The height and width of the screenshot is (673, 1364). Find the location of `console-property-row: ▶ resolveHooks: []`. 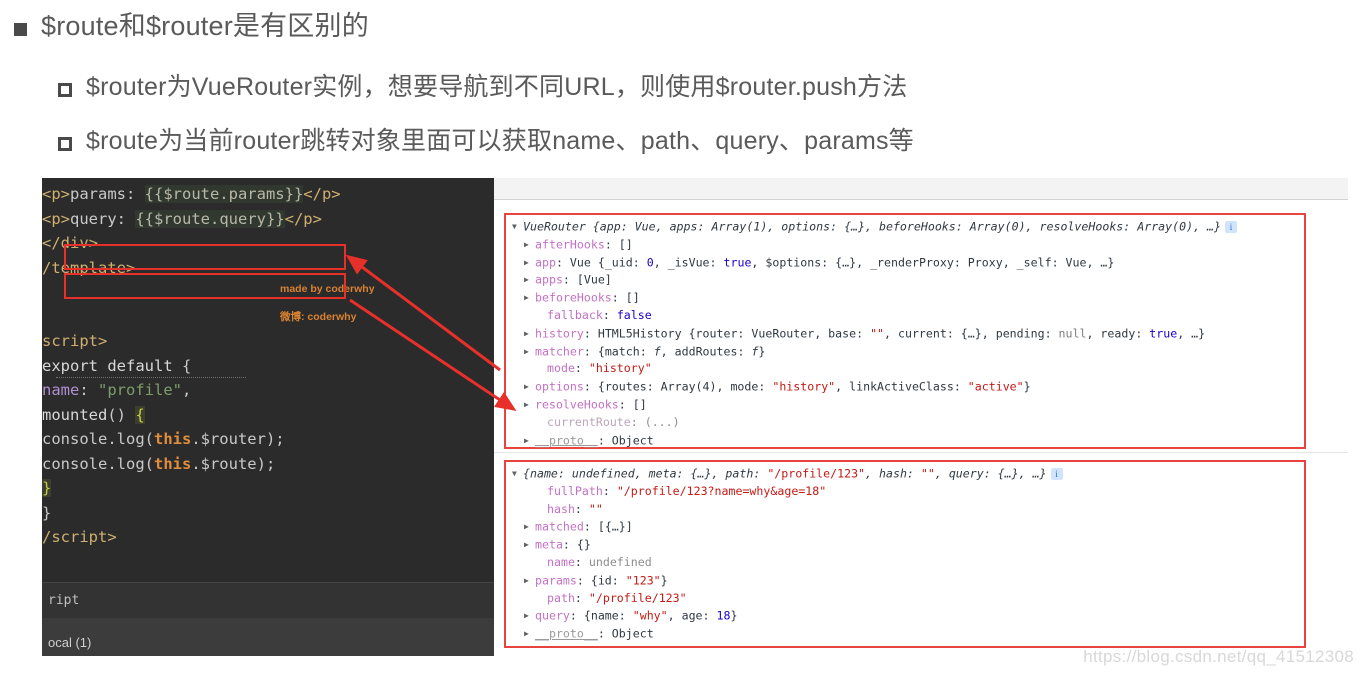

console-property-row: ▶ resolveHooks: [] is located at coordinates (905, 405).